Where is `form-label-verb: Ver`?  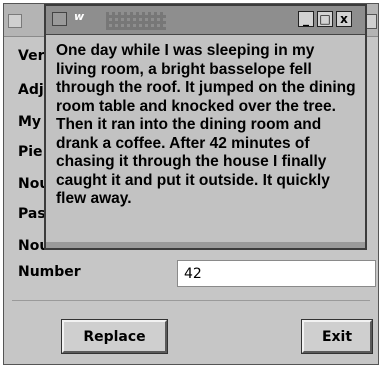 form-label-verb: Ver is located at coordinates (31, 56).